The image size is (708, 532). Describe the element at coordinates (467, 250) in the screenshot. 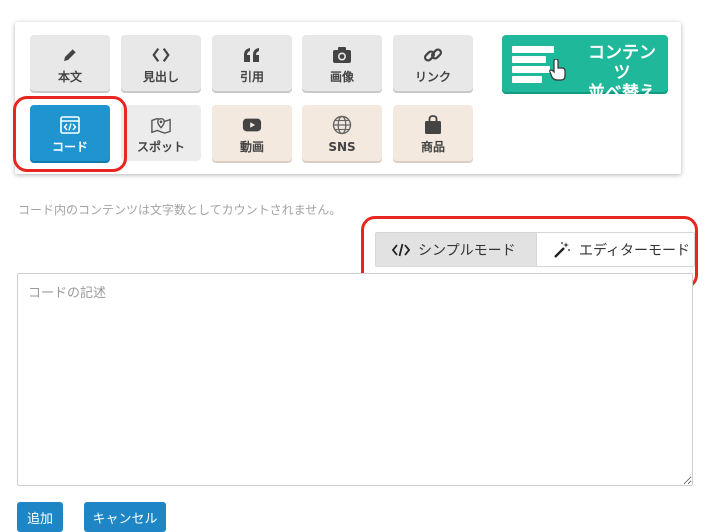

I see `simple-mode-label: シンプルモード` at that location.